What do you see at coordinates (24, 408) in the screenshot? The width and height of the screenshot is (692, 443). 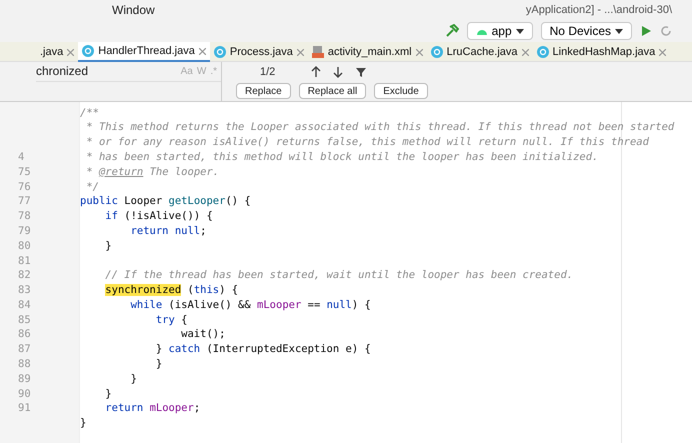 I see `line-number: 91` at bounding box center [24, 408].